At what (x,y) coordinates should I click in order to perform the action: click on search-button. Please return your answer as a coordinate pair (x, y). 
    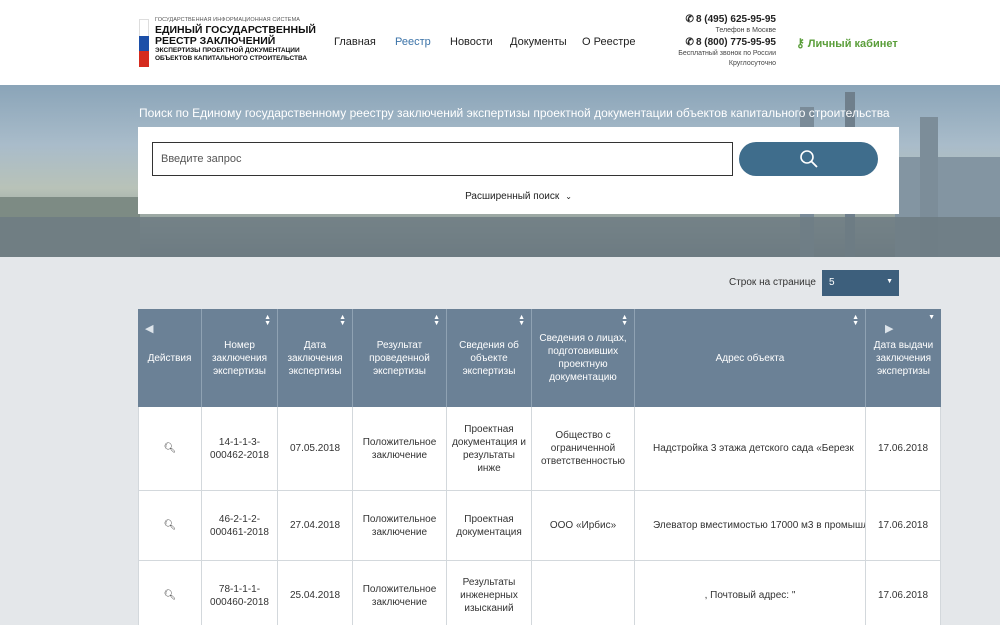
    Looking at the image, I should click on (808, 159).